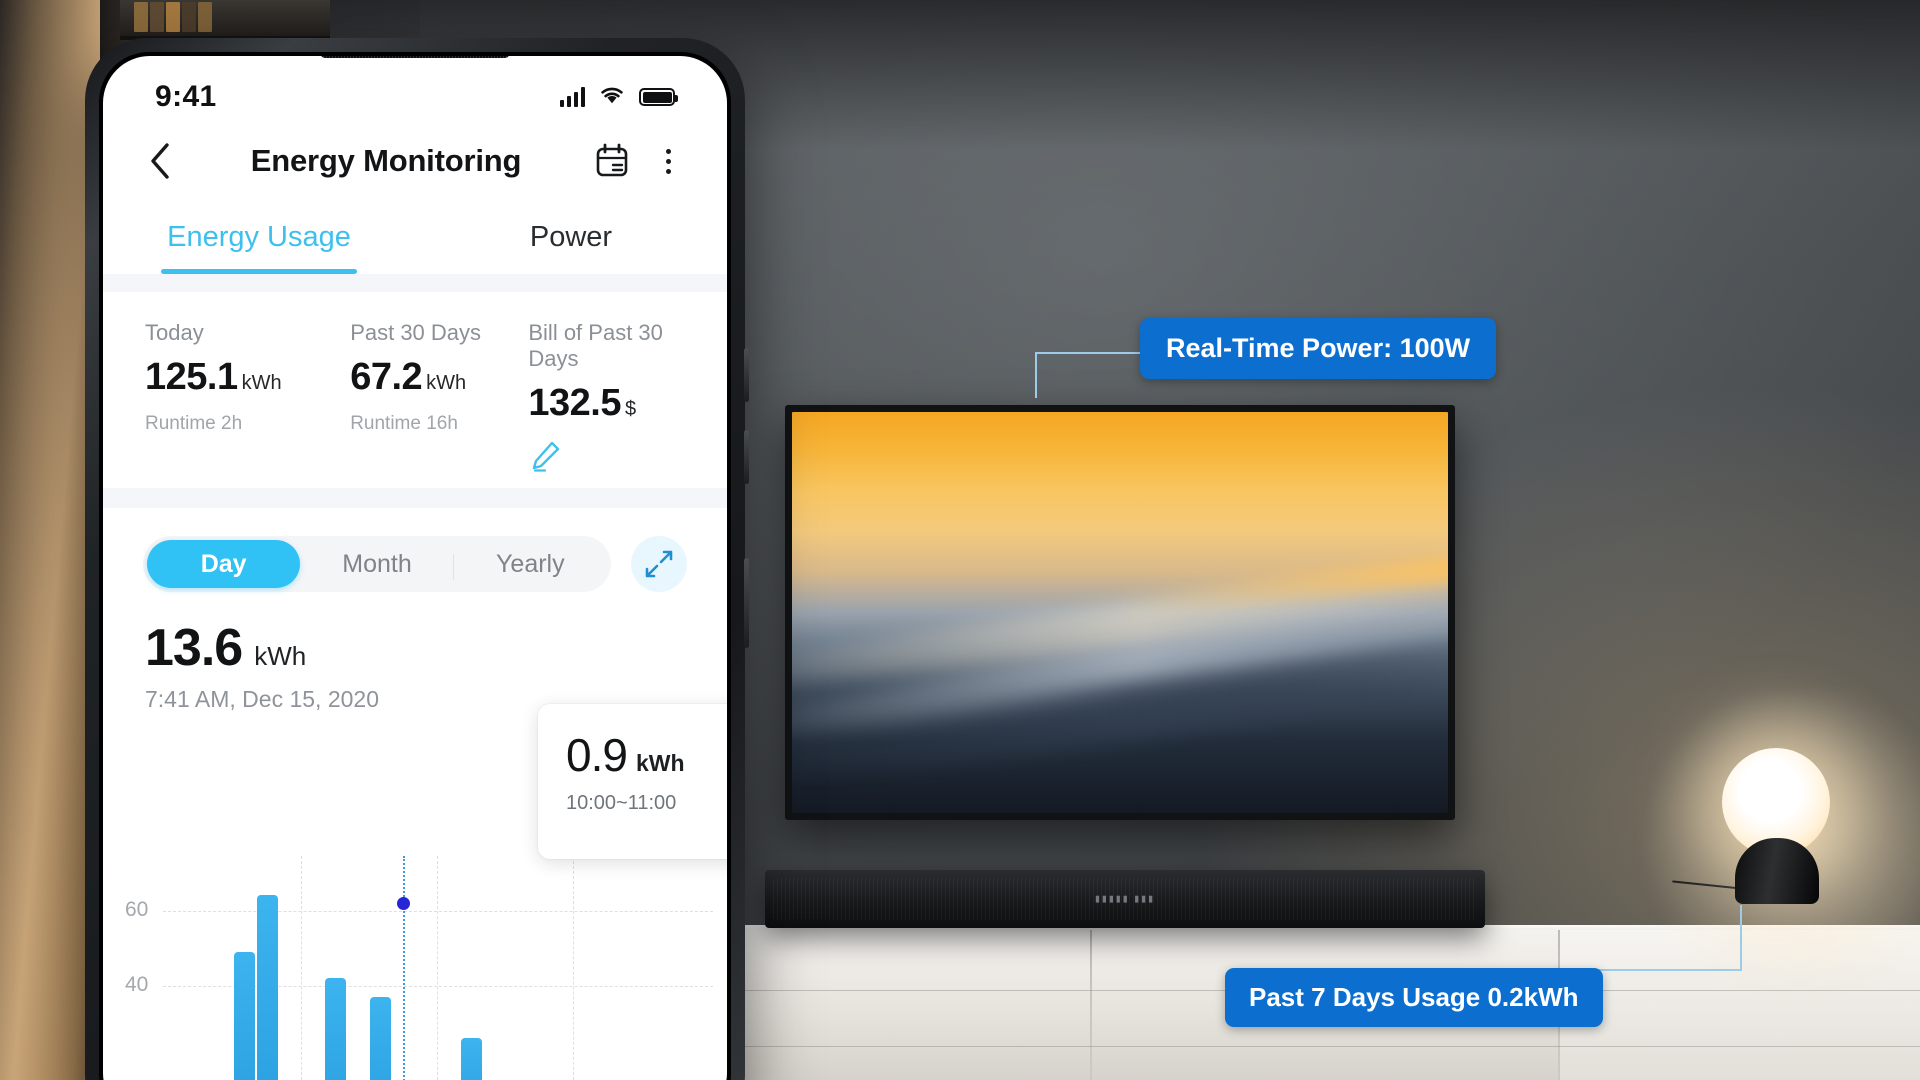 The width and height of the screenshot is (1920, 1080). Describe the element at coordinates (403, 904) in the screenshot. I see `chart-selection-dot` at that location.